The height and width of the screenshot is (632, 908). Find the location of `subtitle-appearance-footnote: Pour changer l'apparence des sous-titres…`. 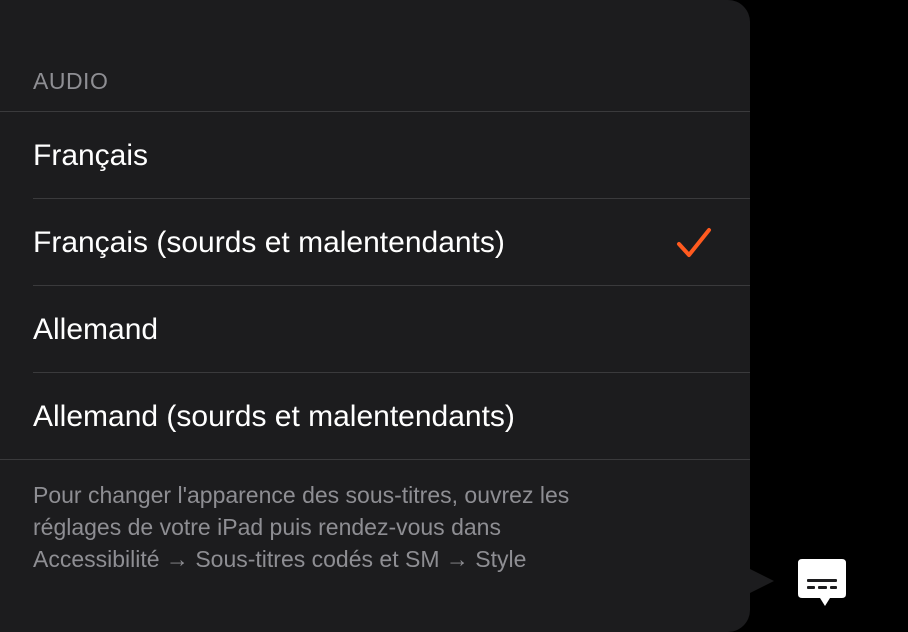

subtitle-appearance-footnote: Pour changer l'apparence des sous-titres… is located at coordinates (373, 527).